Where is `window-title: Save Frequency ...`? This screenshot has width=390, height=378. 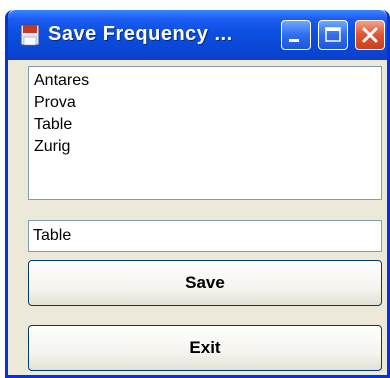
window-title: Save Frequency ... is located at coordinates (140, 34).